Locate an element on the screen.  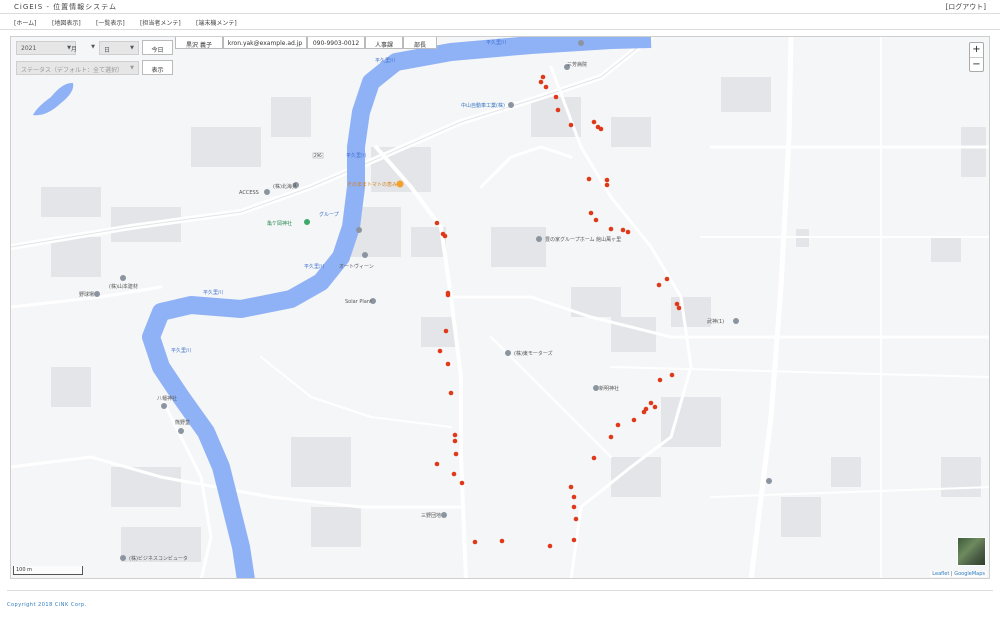
scale-bar: 100 m is located at coordinates (48, 570).